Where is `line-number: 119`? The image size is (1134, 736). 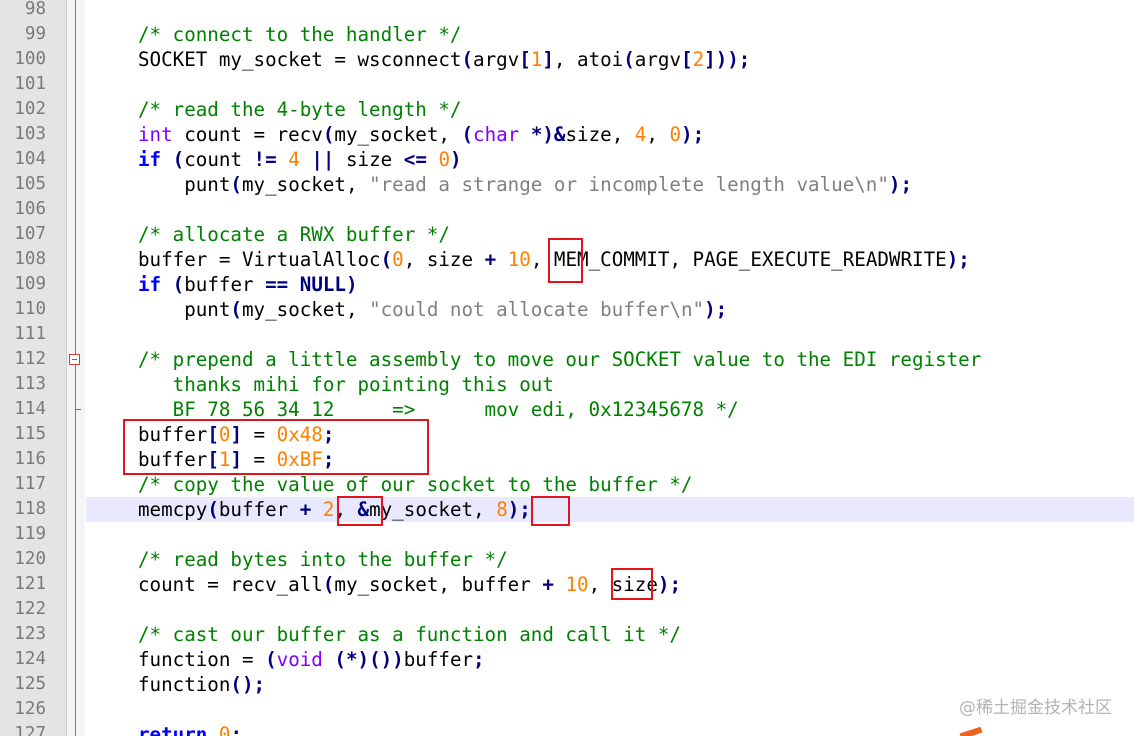 line-number: 119 is located at coordinates (30, 534).